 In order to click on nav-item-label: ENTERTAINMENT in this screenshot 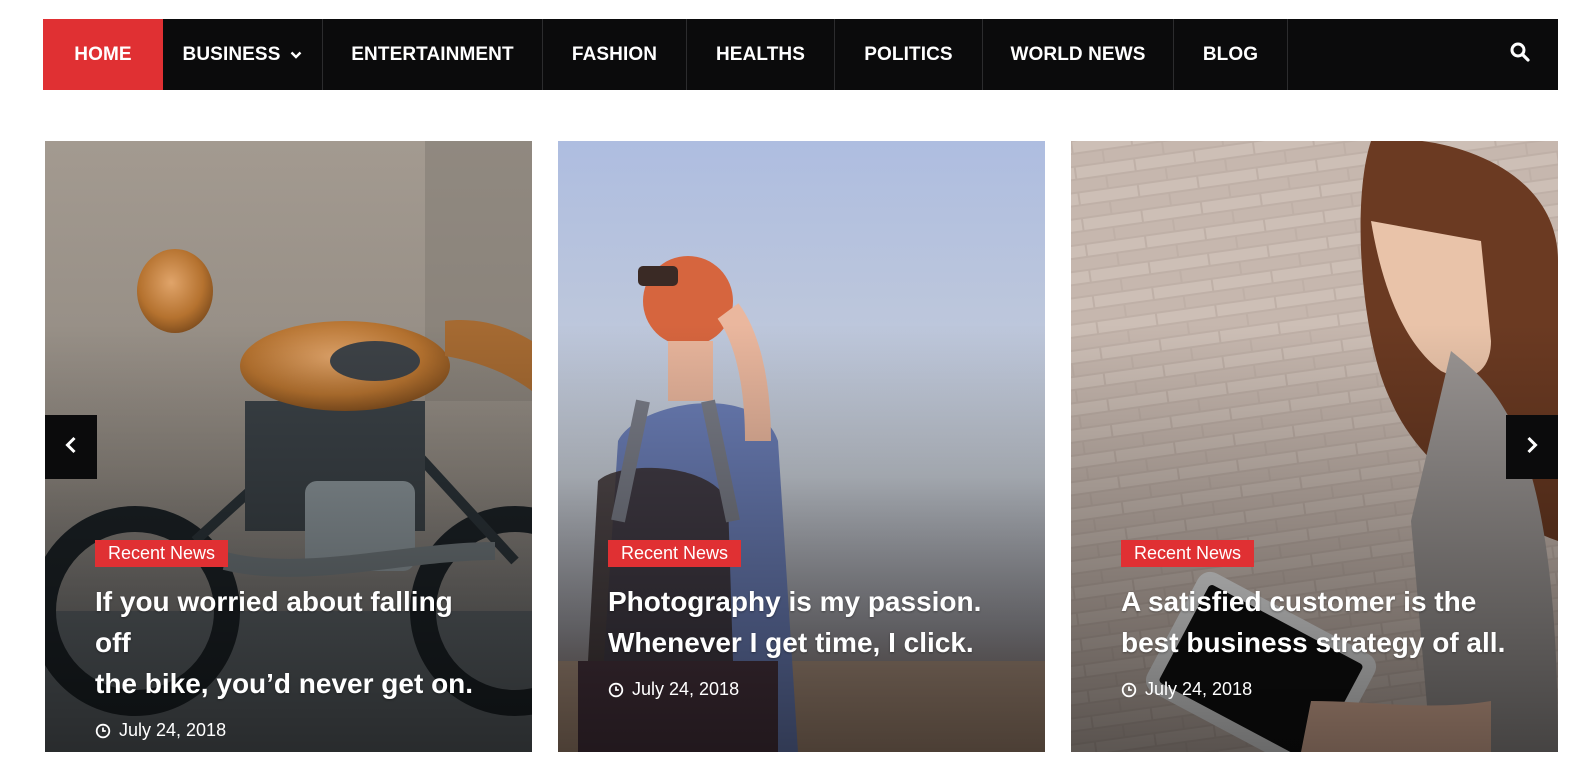, I will do `click(432, 54)`.